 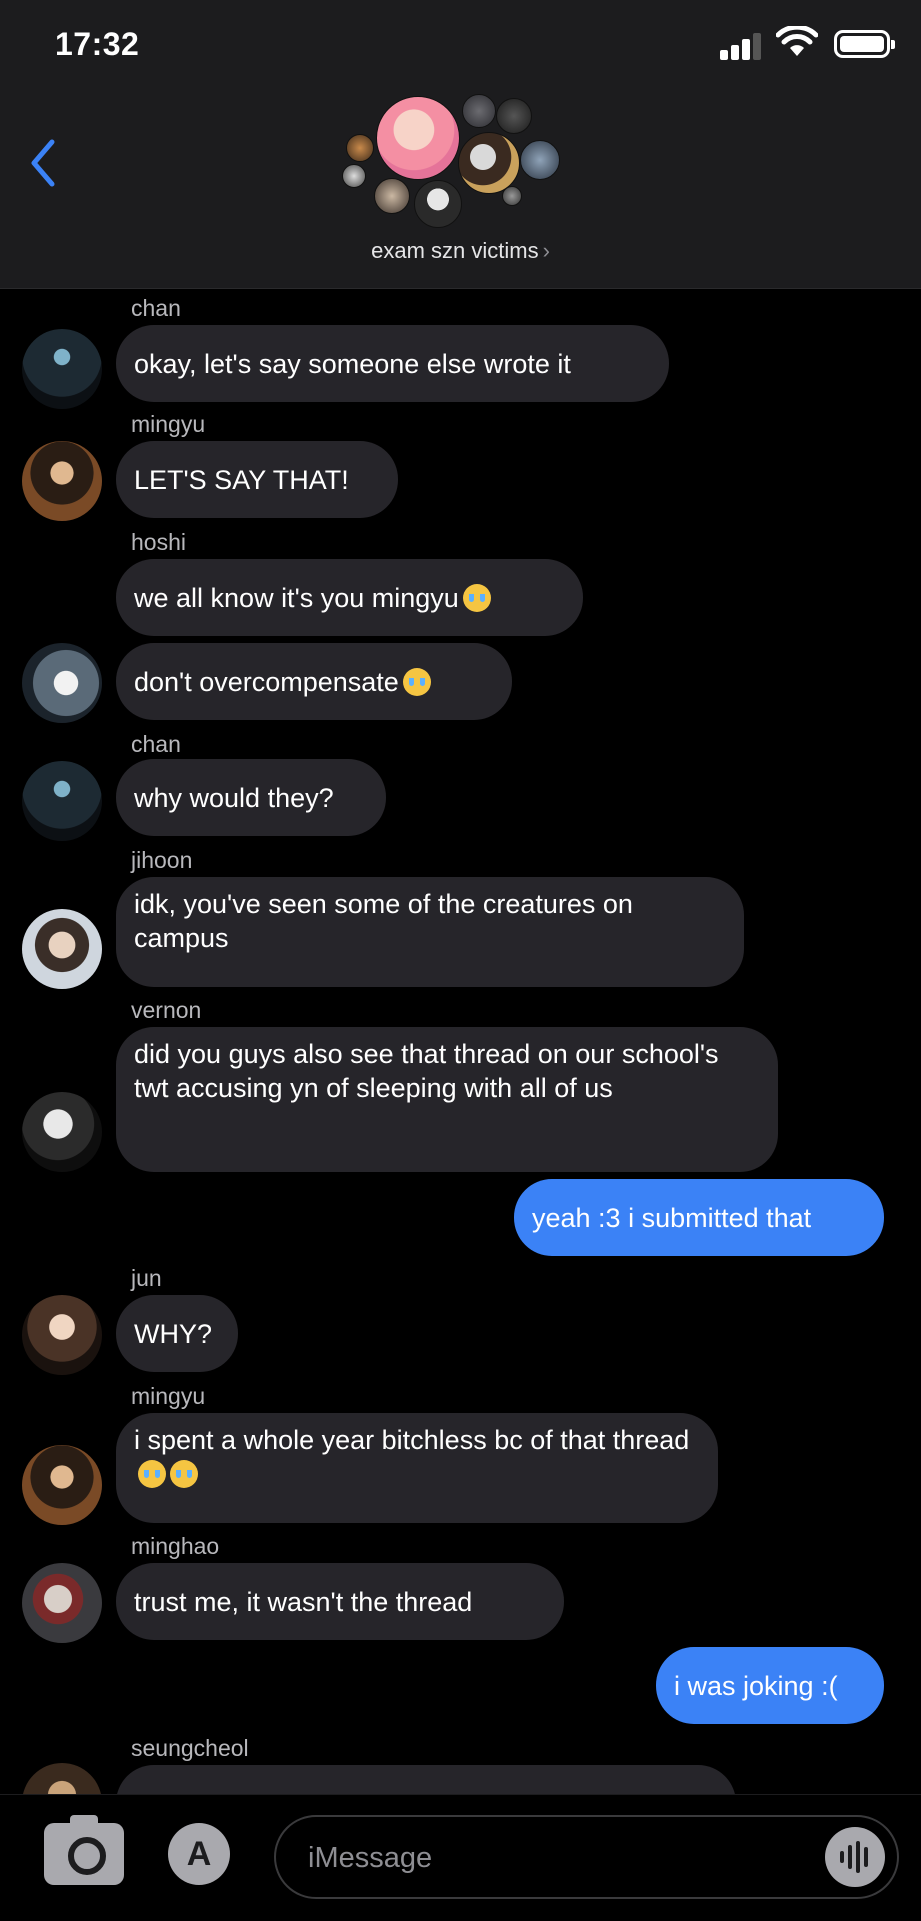 I want to click on message-text: we all know it's you mingyu, so click(x=296, y=597).